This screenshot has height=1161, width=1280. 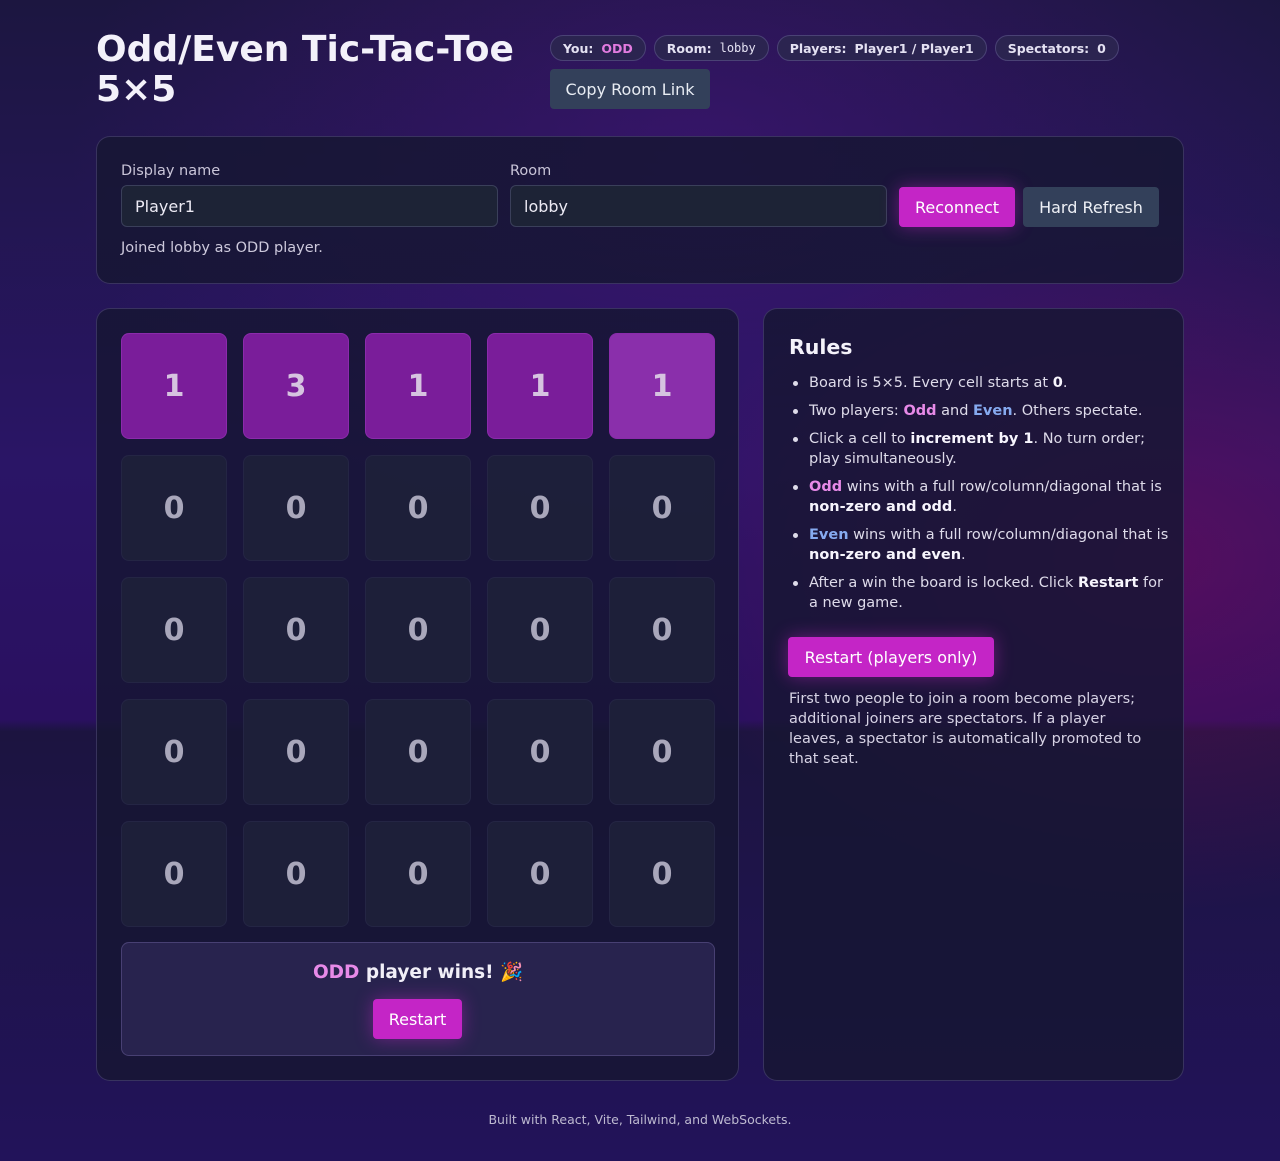 I want to click on board-cell: 3, so click(x=296, y=386).